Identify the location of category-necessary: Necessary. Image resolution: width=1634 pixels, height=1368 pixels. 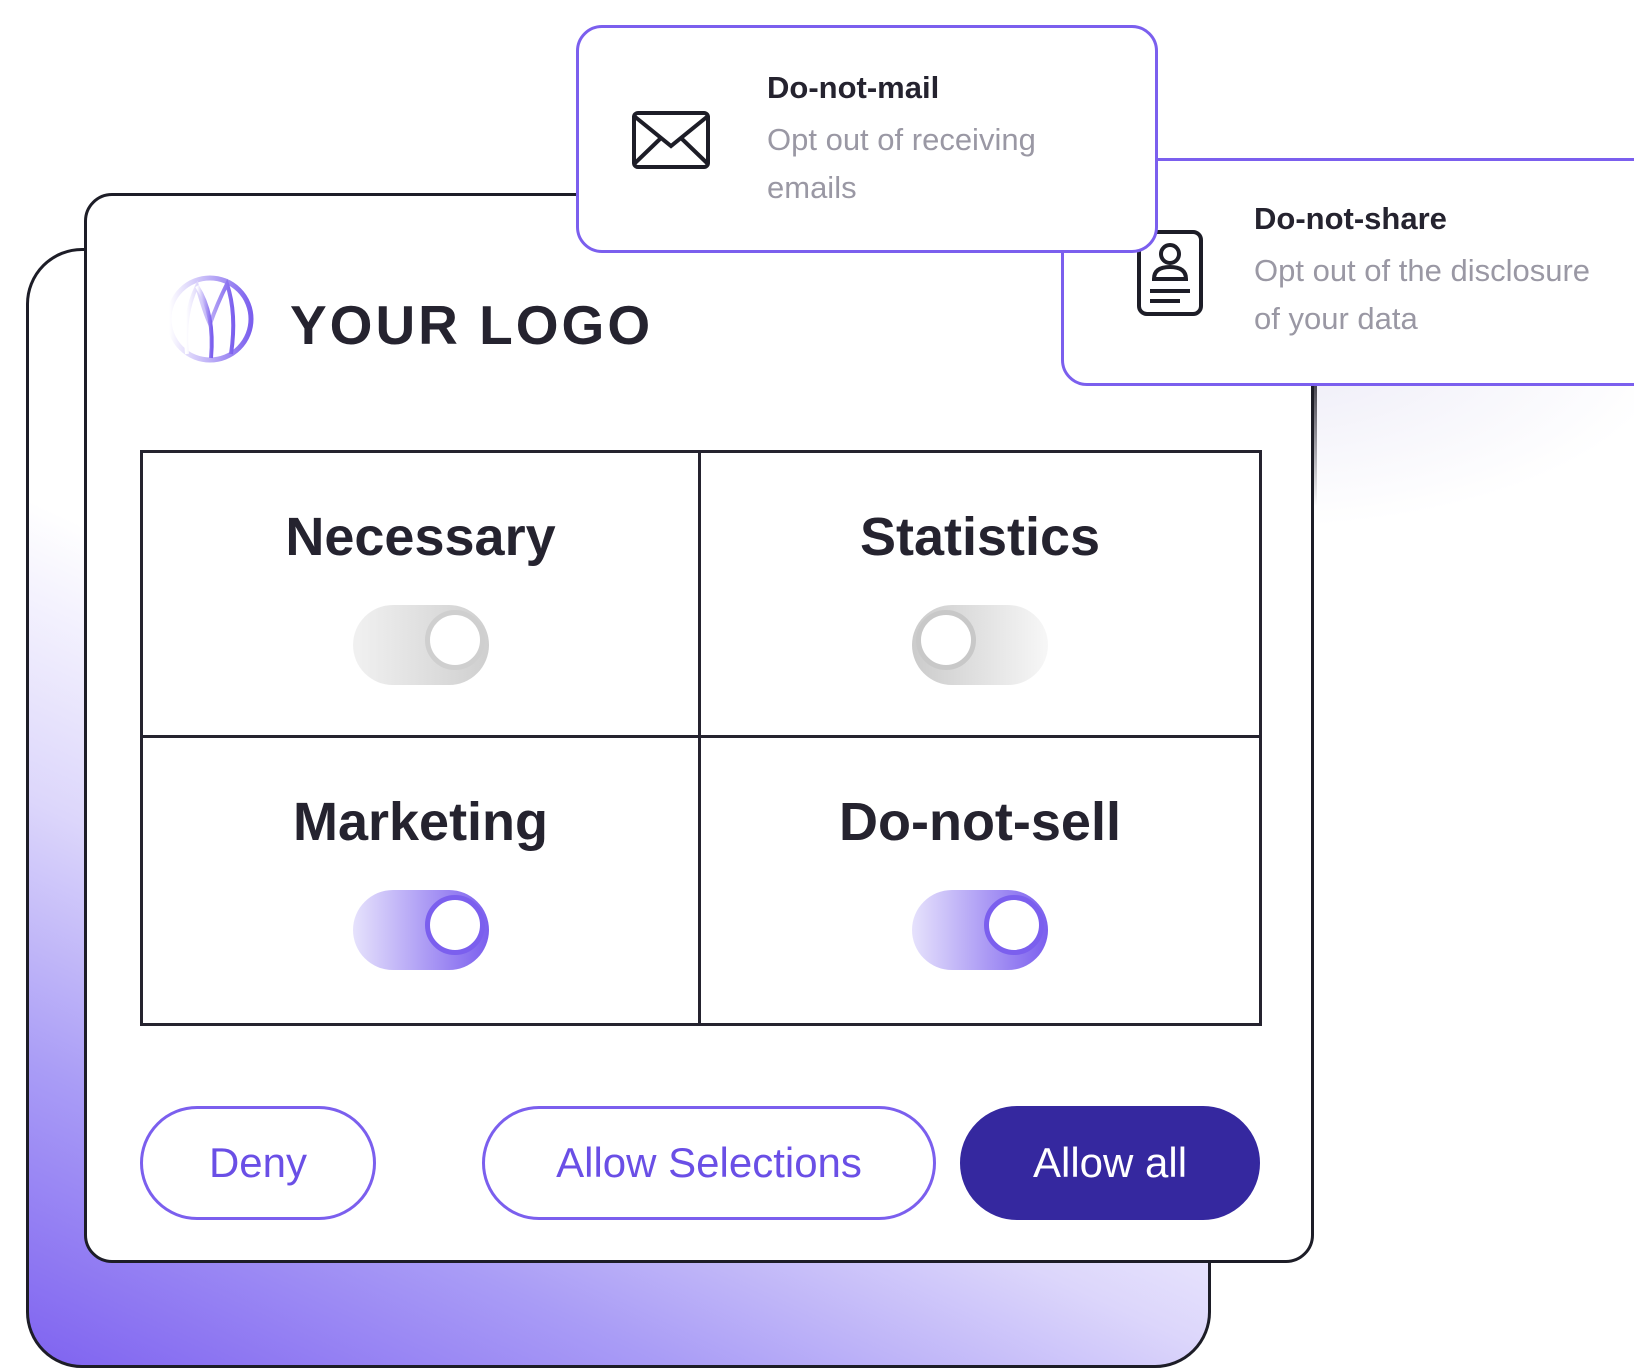
(422, 595).